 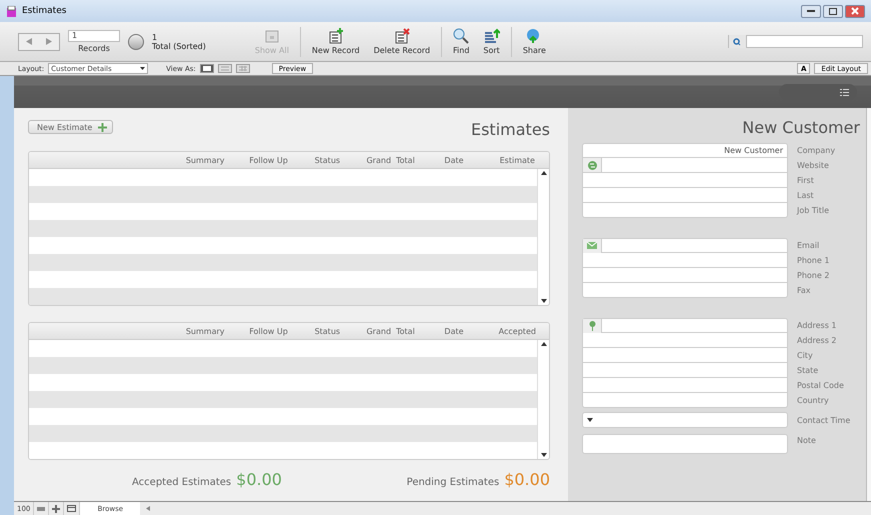 What do you see at coordinates (813, 165) in the screenshot?
I see `field-label: Website` at bounding box center [813, 165].